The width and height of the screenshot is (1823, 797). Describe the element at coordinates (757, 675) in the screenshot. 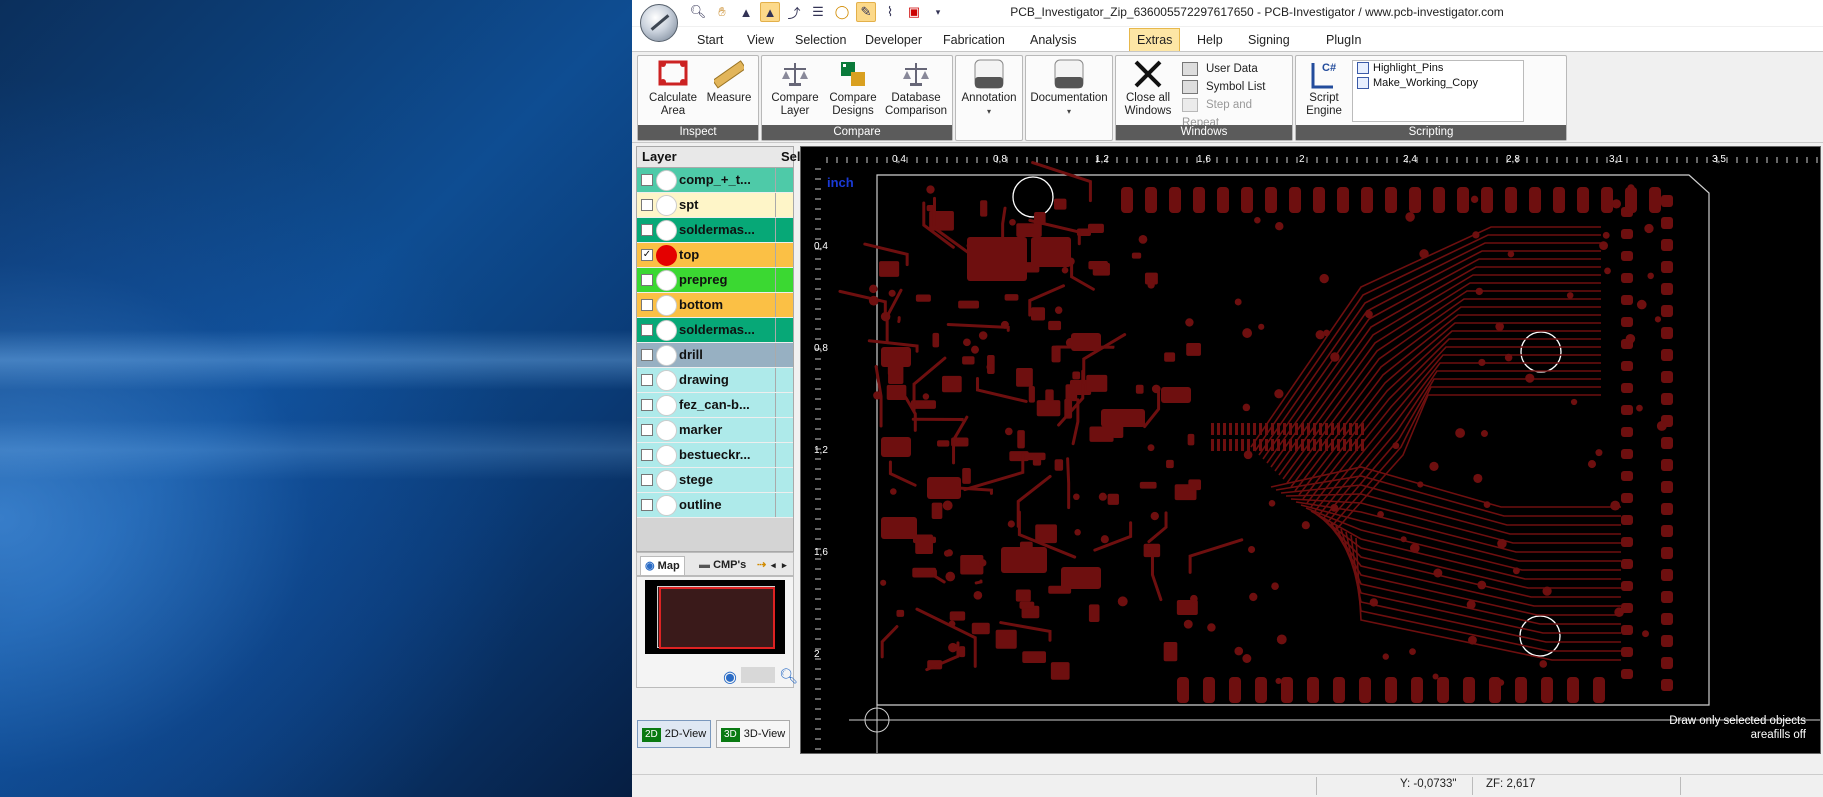

I see `map-slider` at that location.